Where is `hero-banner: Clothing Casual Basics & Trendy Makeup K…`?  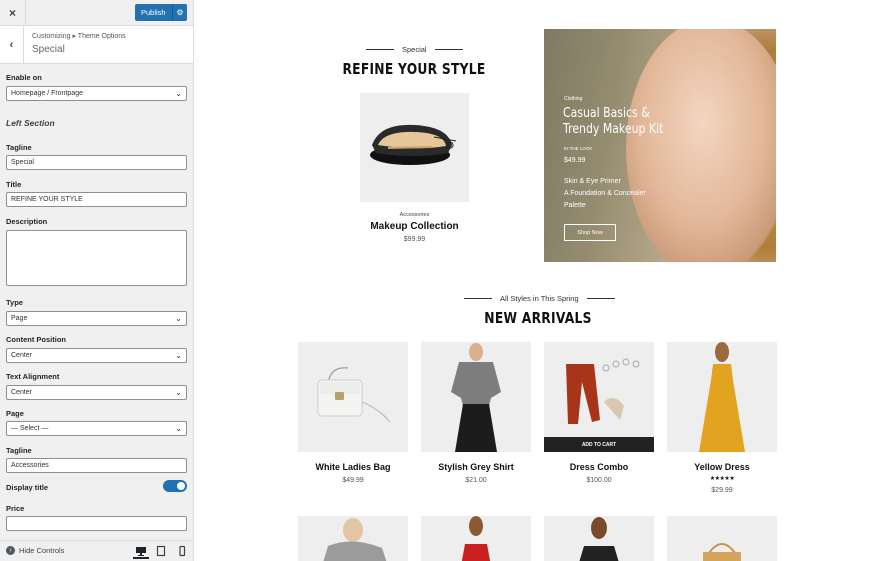
hero-banner: Clothing Casual Basics & Trendy Makeup K… is located at coordinates (660, 145).